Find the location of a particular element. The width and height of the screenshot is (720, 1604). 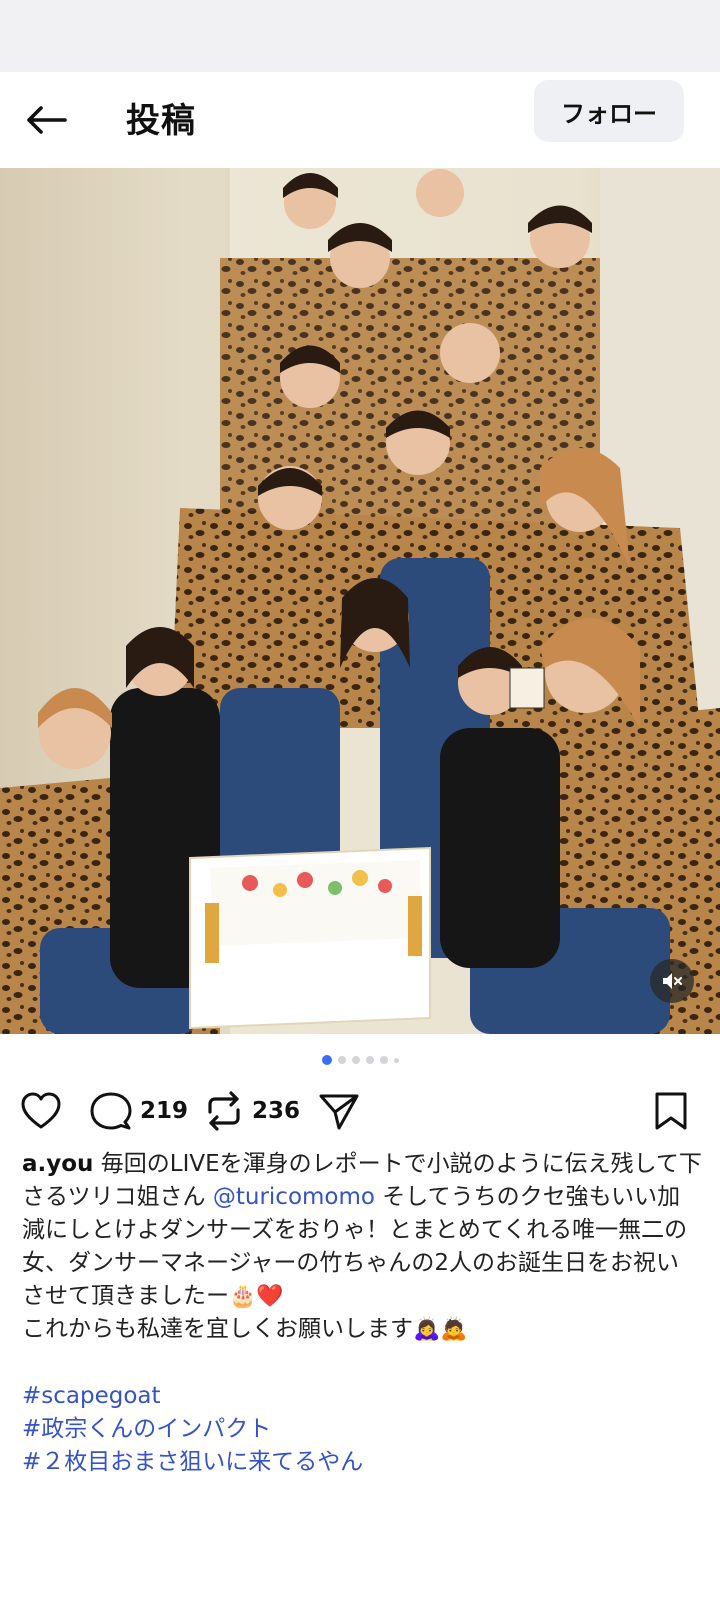

cake-emoji: 🎂 is located at coordinates (243, 1296).